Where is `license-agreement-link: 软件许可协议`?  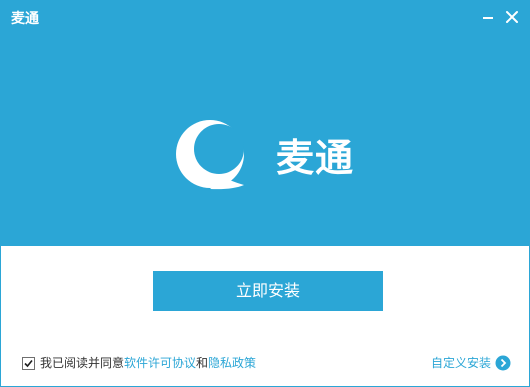
license-agreement-link: 软件许可协议 is located at coordinates (160, 363).